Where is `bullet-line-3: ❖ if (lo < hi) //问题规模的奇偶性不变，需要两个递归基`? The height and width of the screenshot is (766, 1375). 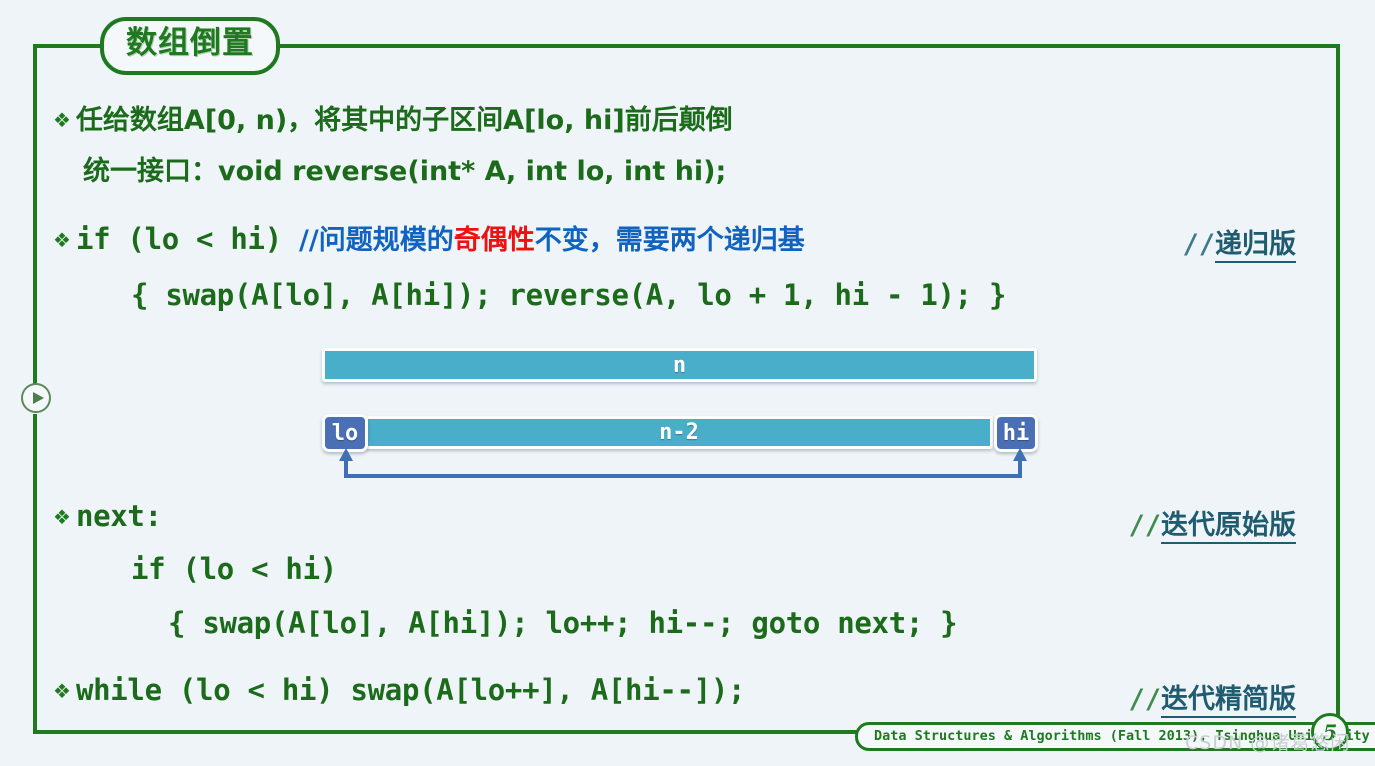 bullet-line-3: ❖ if (lo < hi) //问题规模的奇偶性不变，需要两个递归基 is located at coordinates (429, 237).